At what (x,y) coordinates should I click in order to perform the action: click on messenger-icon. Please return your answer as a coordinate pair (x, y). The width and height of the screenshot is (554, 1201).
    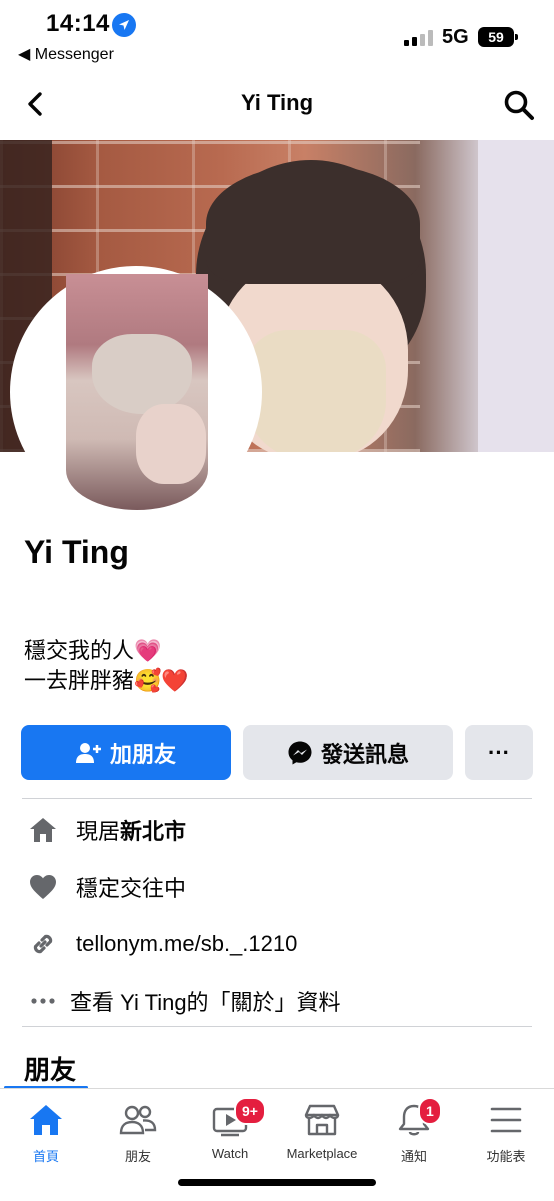
    Looking at the image, I should click on (300, 752).